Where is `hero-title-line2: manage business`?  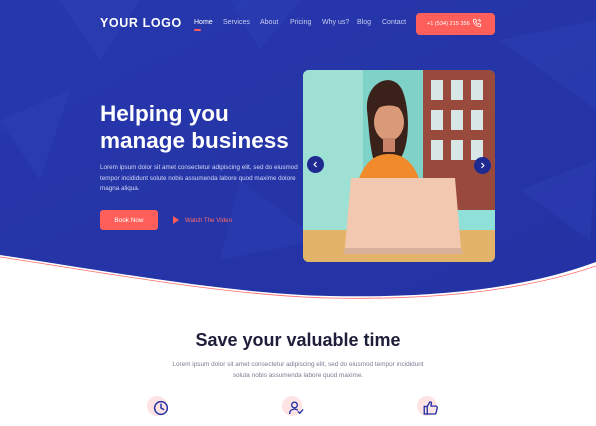 hero-title-line2: manage business is located at coordinates (194, 140).